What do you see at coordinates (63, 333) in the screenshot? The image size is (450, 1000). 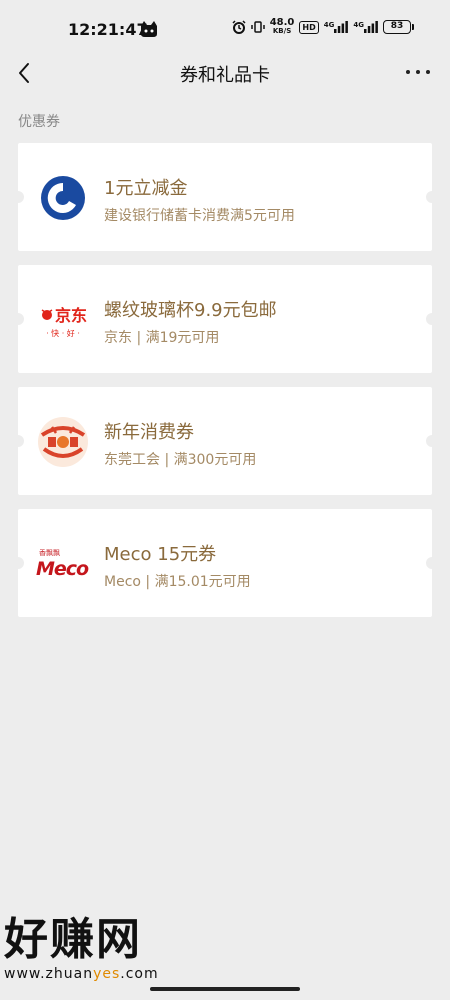 I see `jd-logo-tagline: · 快 · 好 ·` at bounding box center [63, 333].